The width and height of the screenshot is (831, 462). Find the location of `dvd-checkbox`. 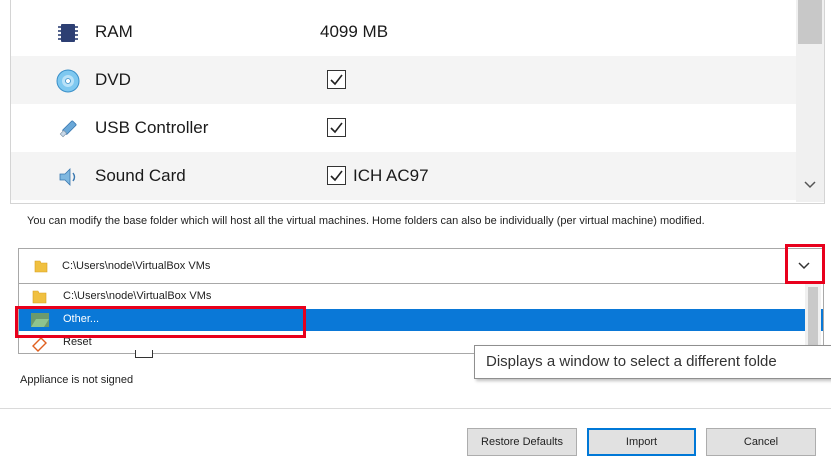

dvd-checkbox is located at coordinates (336, 79).